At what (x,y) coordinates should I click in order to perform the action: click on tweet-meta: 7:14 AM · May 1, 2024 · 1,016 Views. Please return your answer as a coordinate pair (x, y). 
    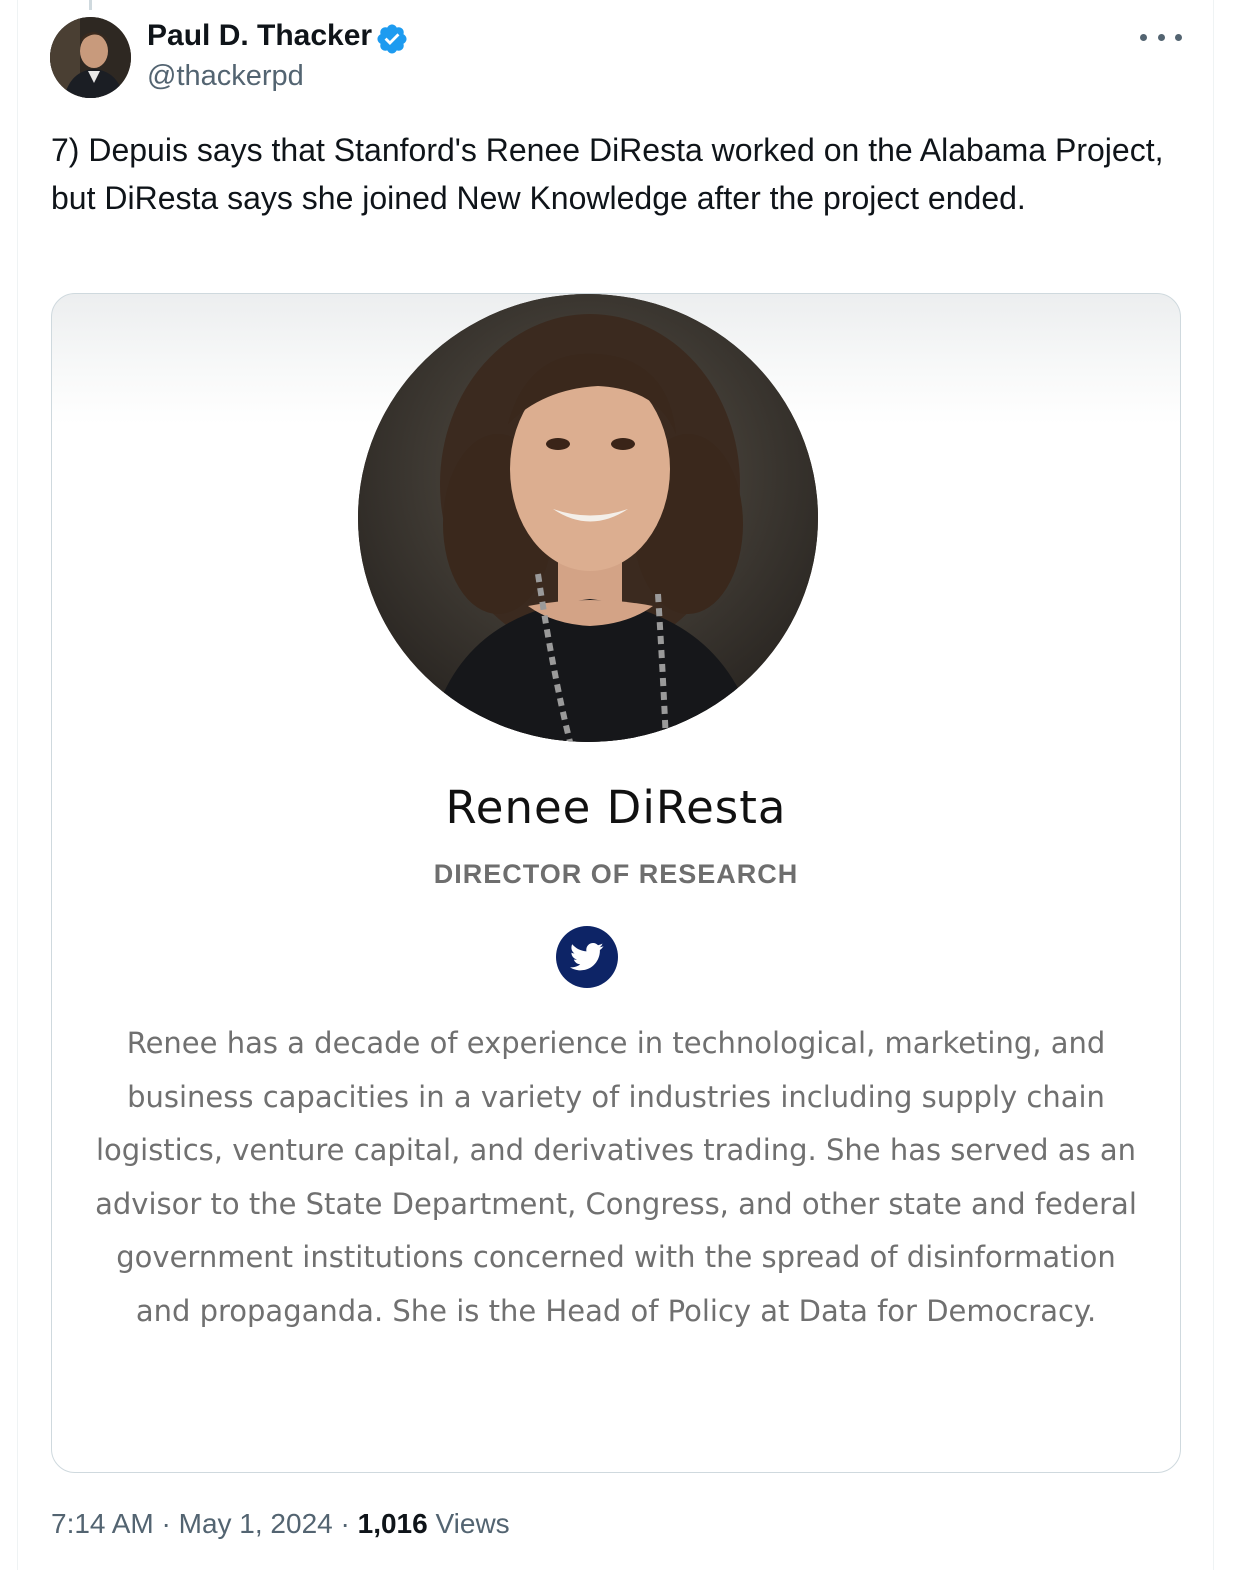
    Looking at the image, I should click on (280, 1524).